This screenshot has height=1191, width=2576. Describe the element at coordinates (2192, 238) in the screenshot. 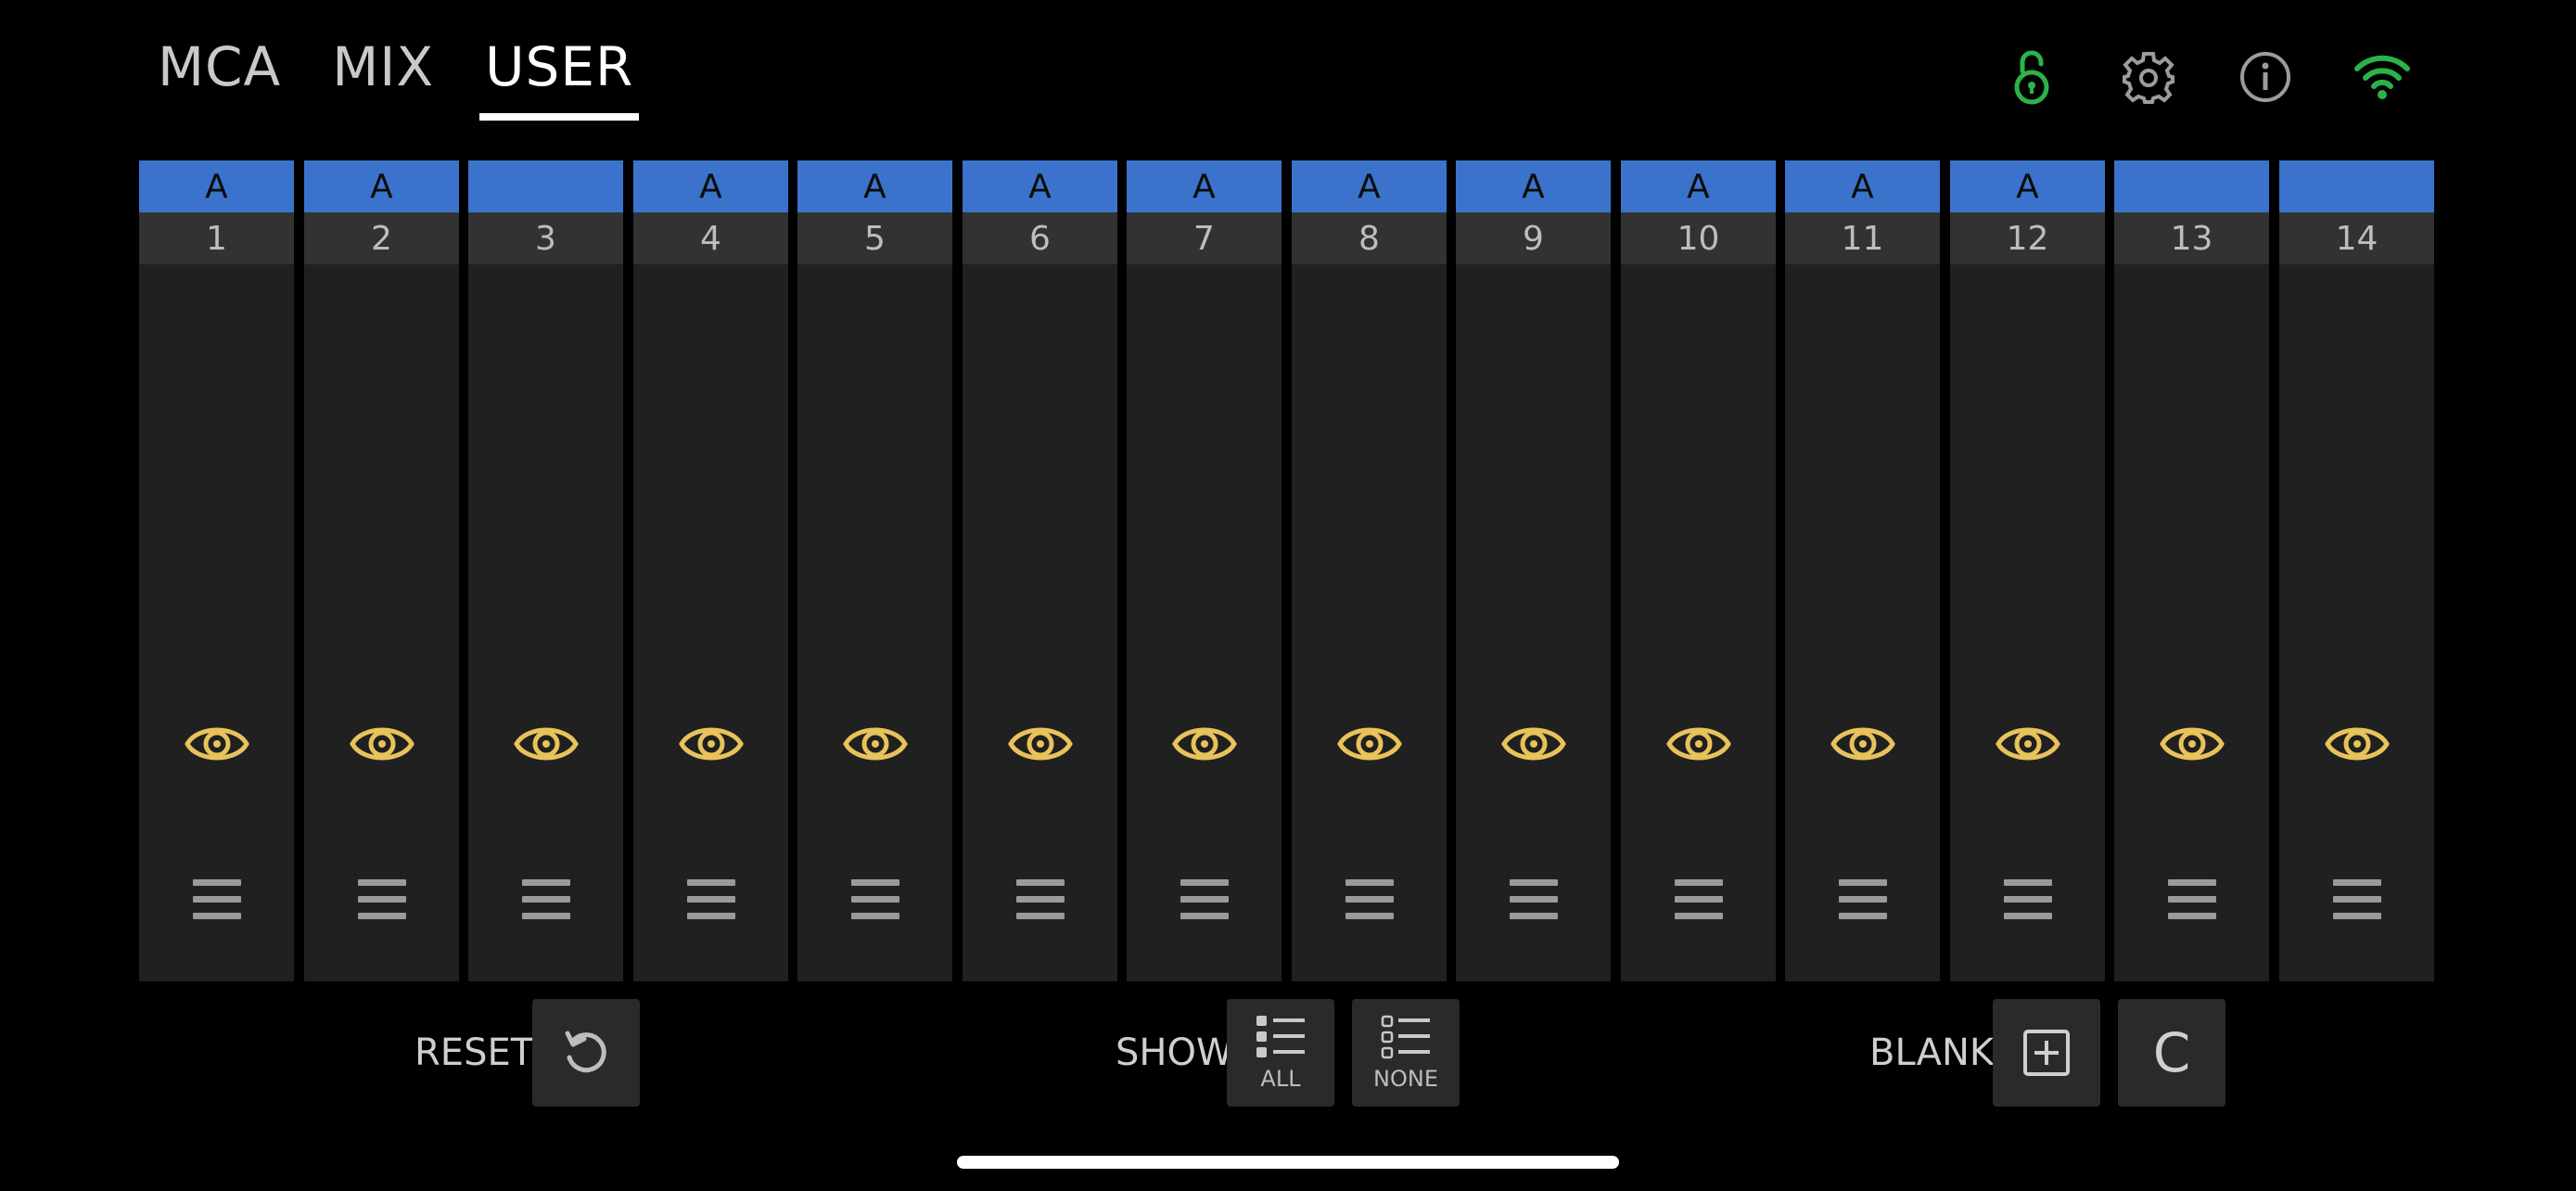

I see `strip-number: 13` at that location.